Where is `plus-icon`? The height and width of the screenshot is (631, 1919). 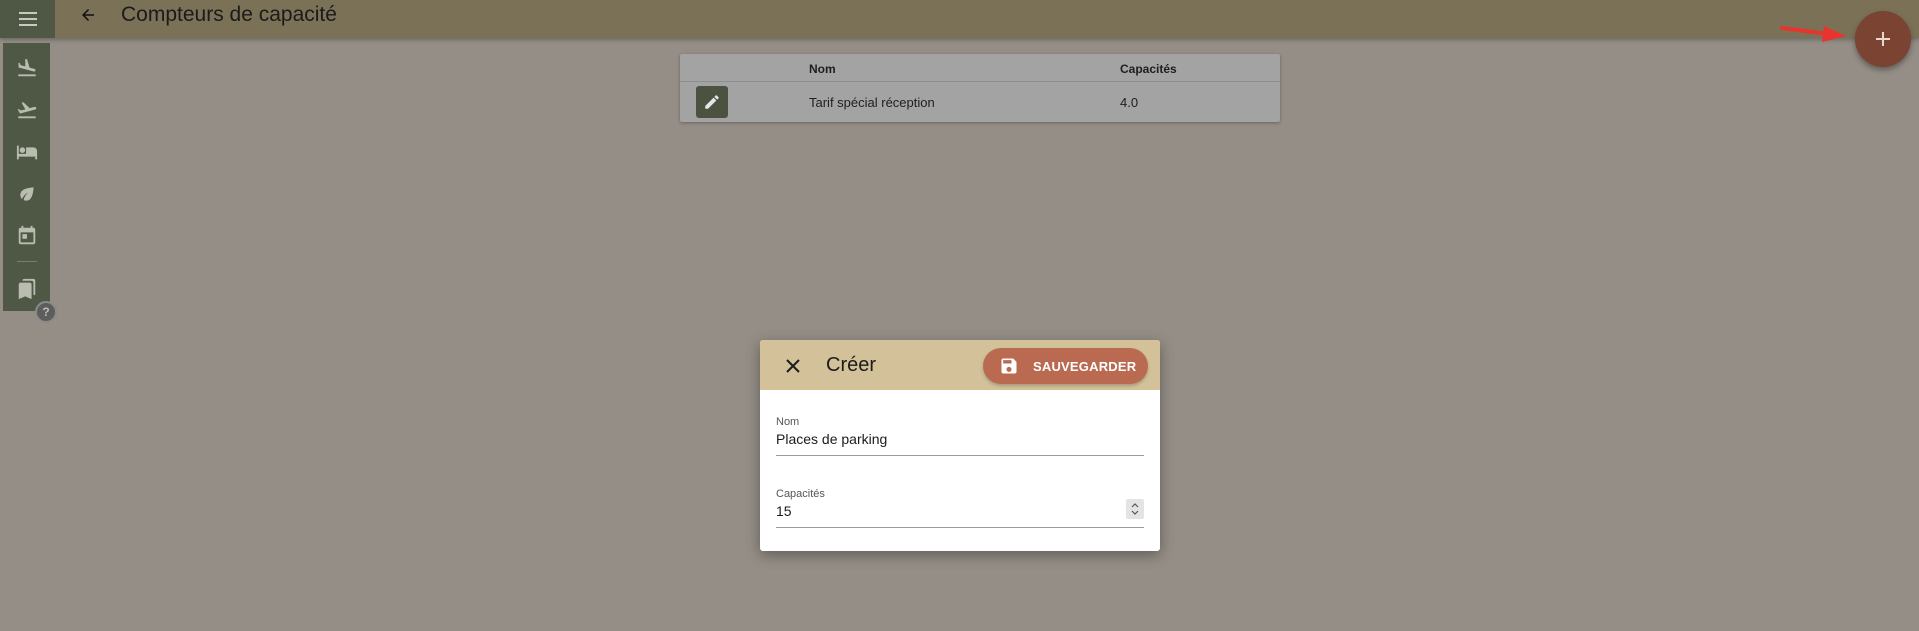
plus-icon is located at coordinates (1883, 39).